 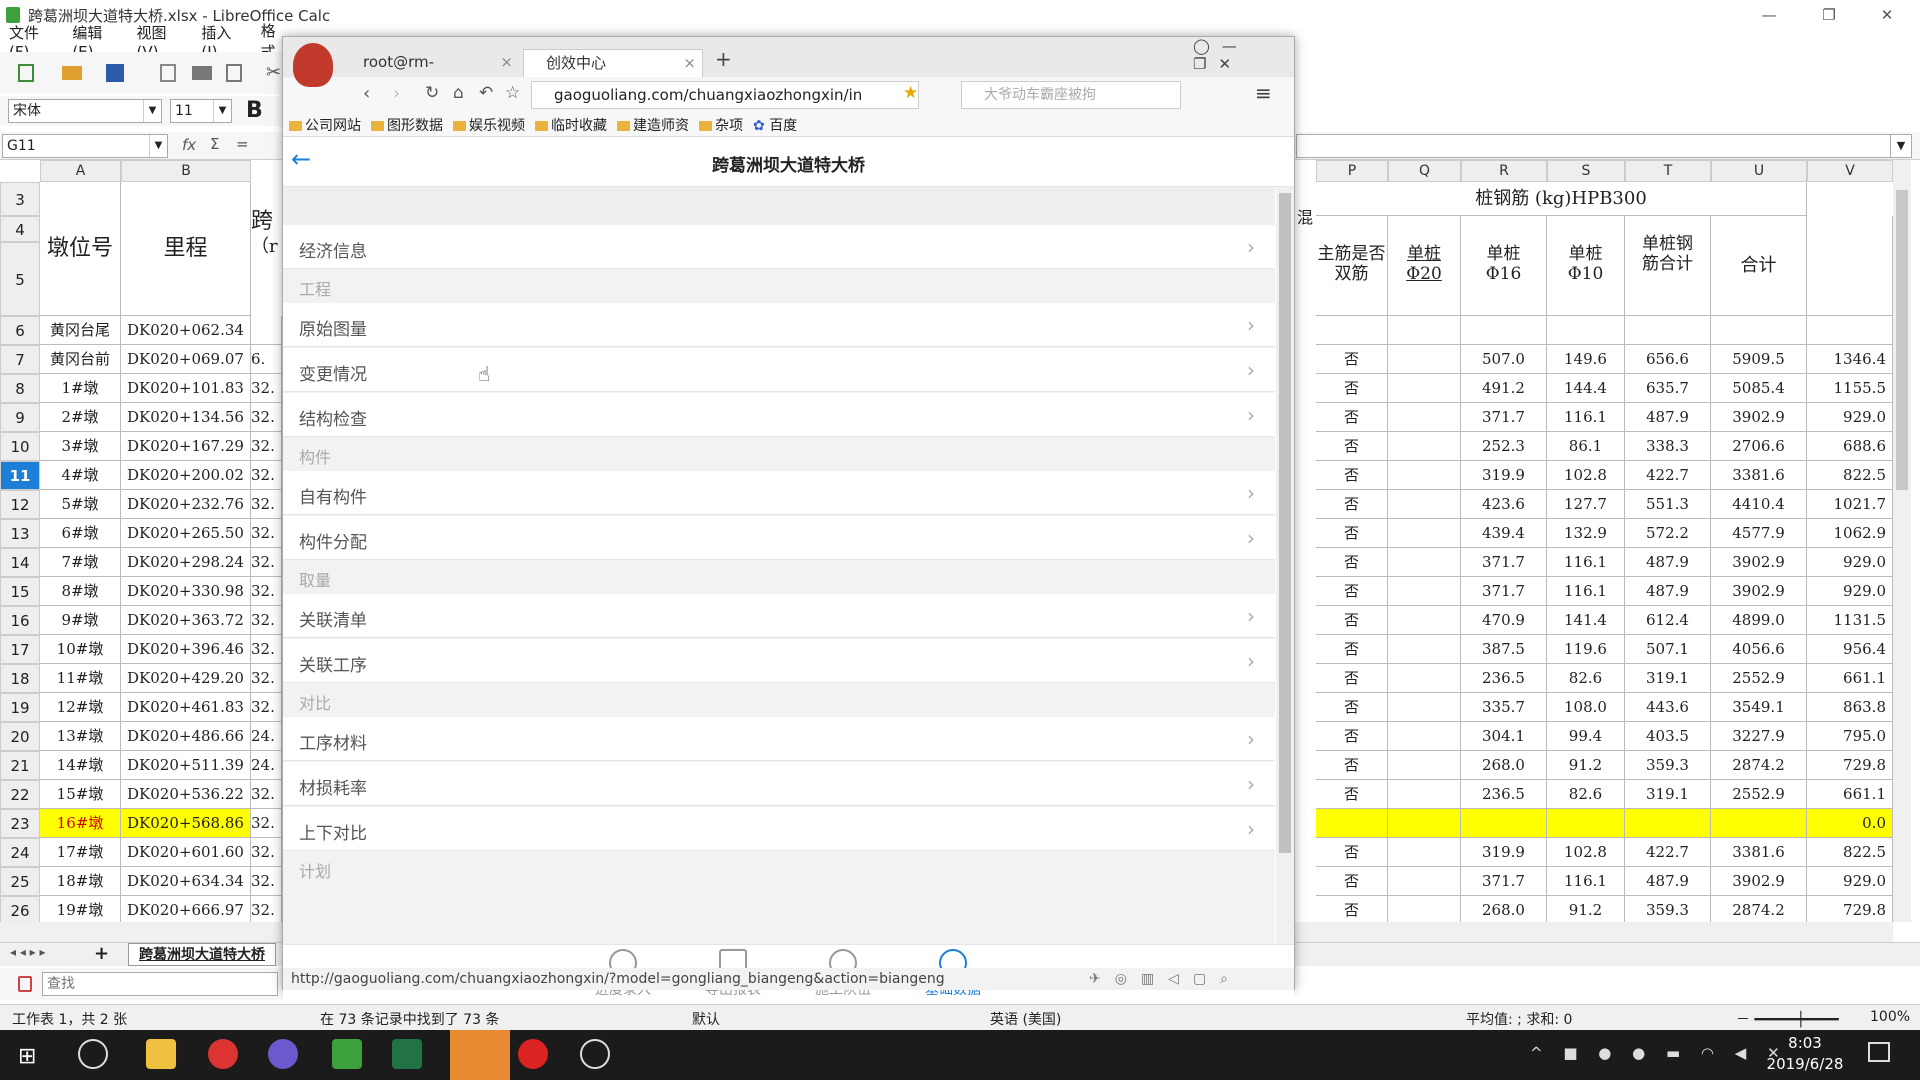 What do you see at coordinates (80, 736) in the screenshot?
I see `pier-cell: 13#墩` at bounding box center [80, 736].